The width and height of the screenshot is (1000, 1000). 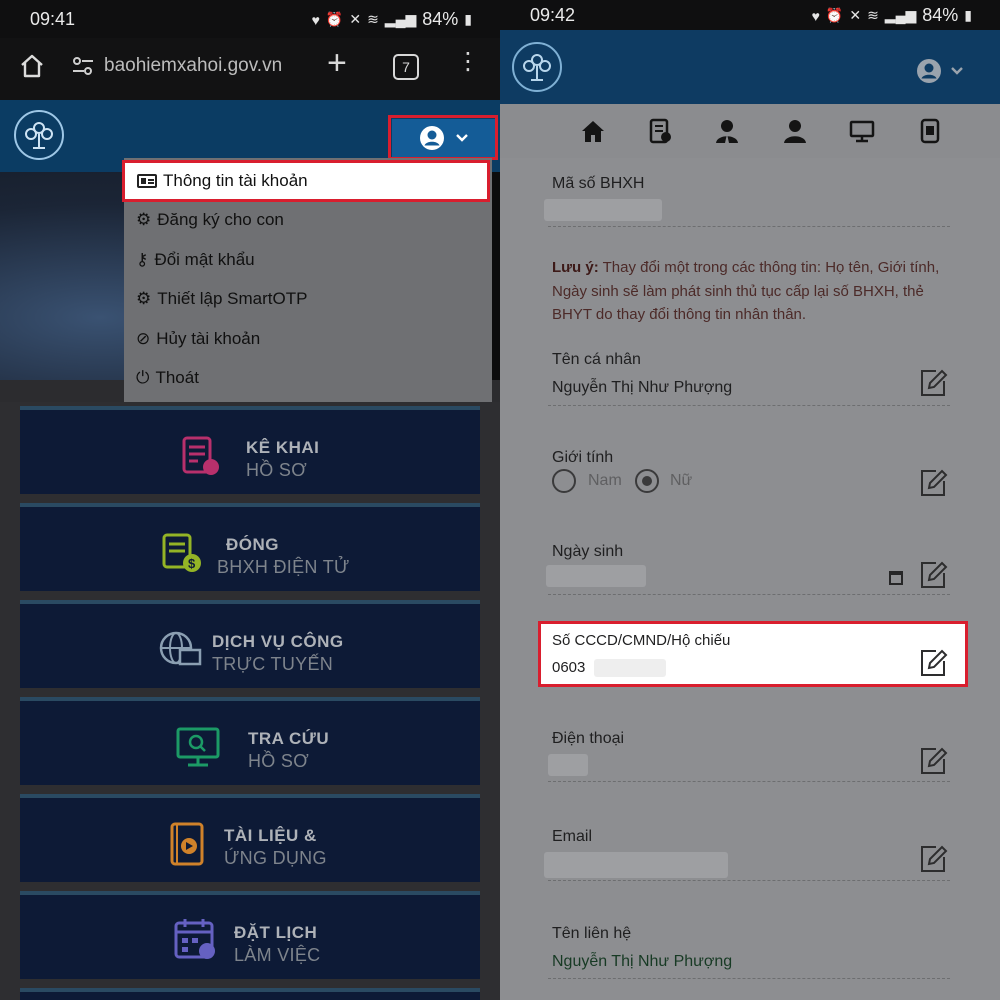 I want to click on status-icons: ♥ ⏰ ✕ ≋ ▂▄▆ 84% ▮, so click(x=392, y=19).